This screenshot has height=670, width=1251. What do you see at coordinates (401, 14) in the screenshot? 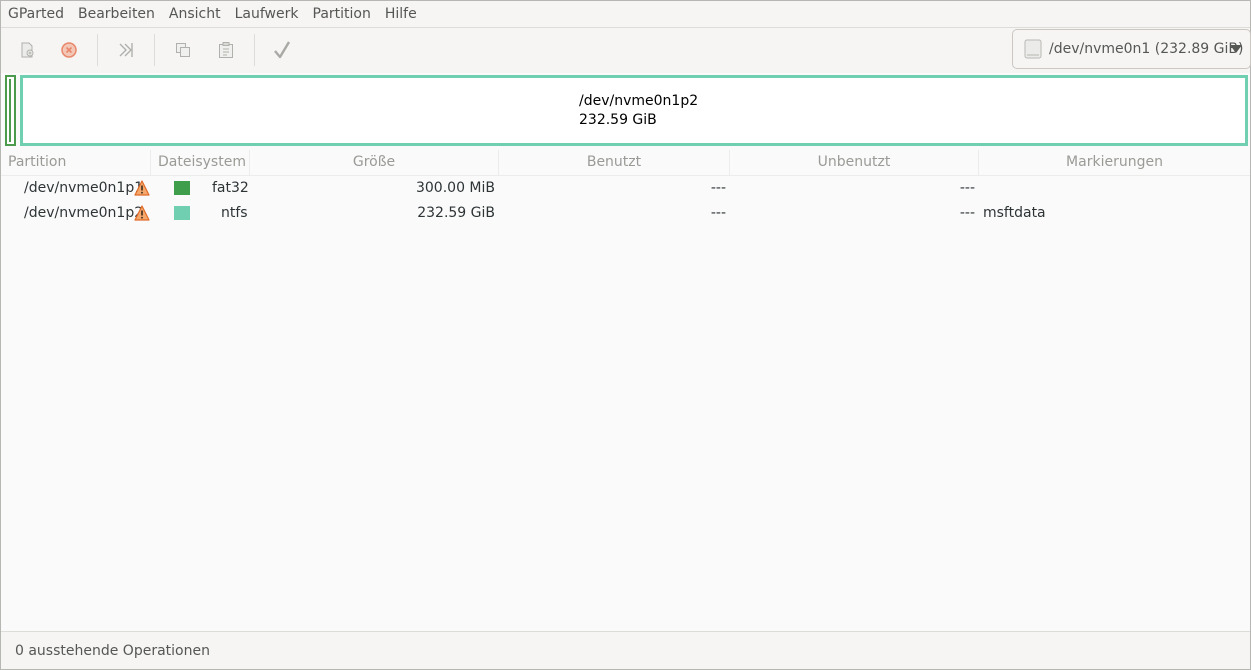
I see `menu-help: Hilfe` at bounding box center [401, 14].